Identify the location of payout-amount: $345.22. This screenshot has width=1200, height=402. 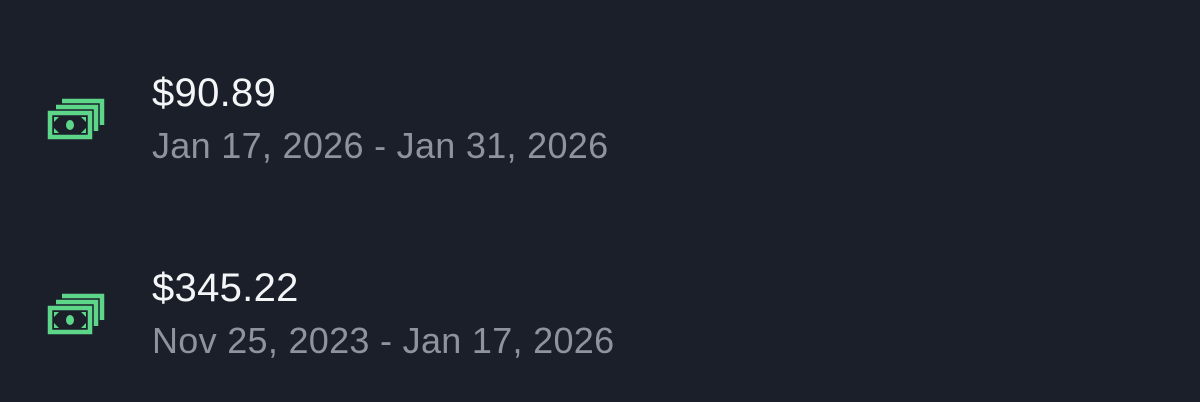
(225, 288).